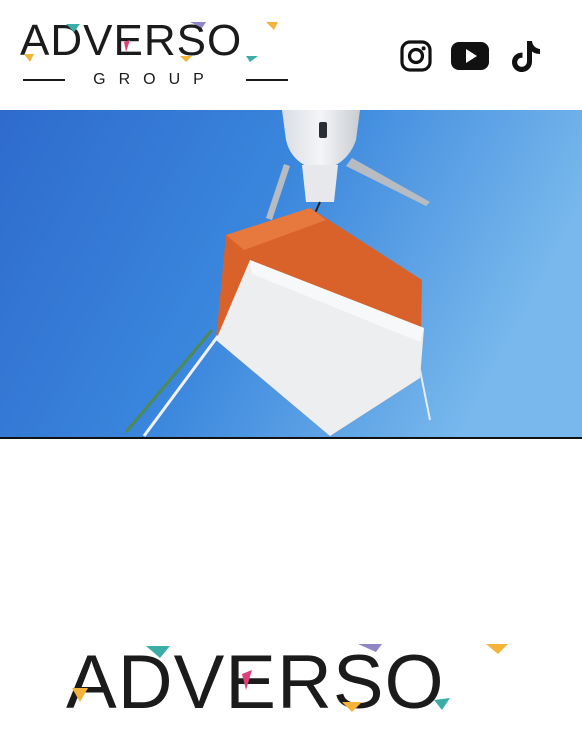 This screenshot has height=730, width=582. Describe the element at coordinates (255, 678) in the screenshot. I see `footer-logo-text: ADVERSO` at that location.